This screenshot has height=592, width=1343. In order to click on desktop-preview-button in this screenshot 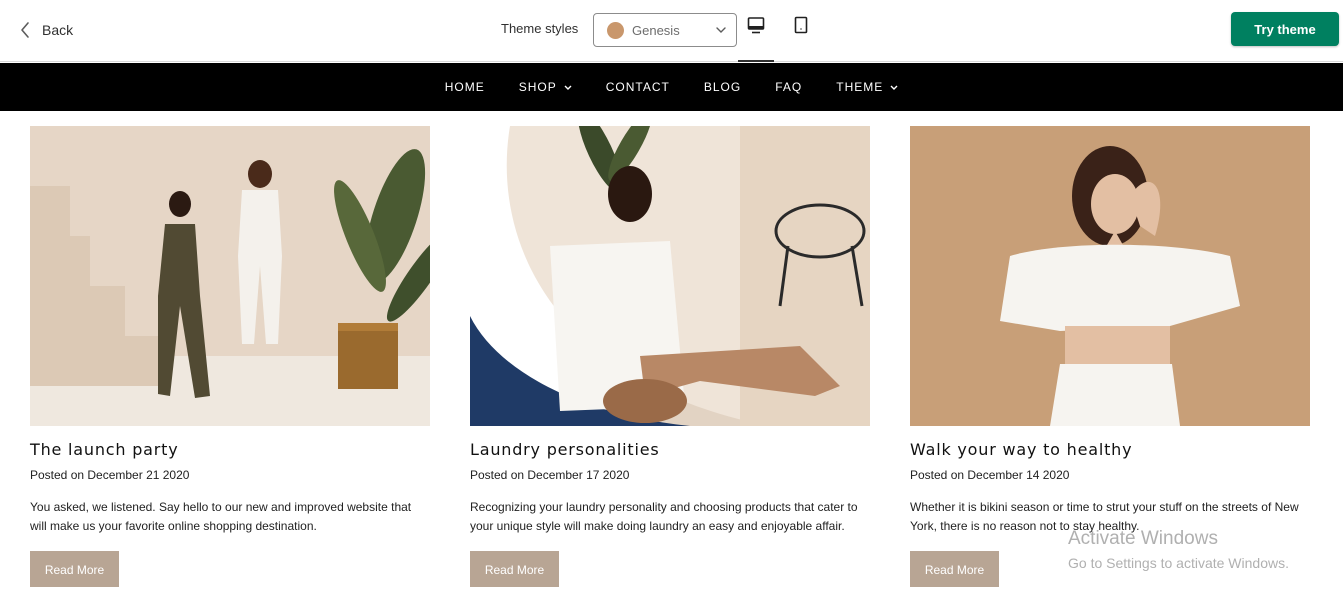, I will do `click(756, 39)`.